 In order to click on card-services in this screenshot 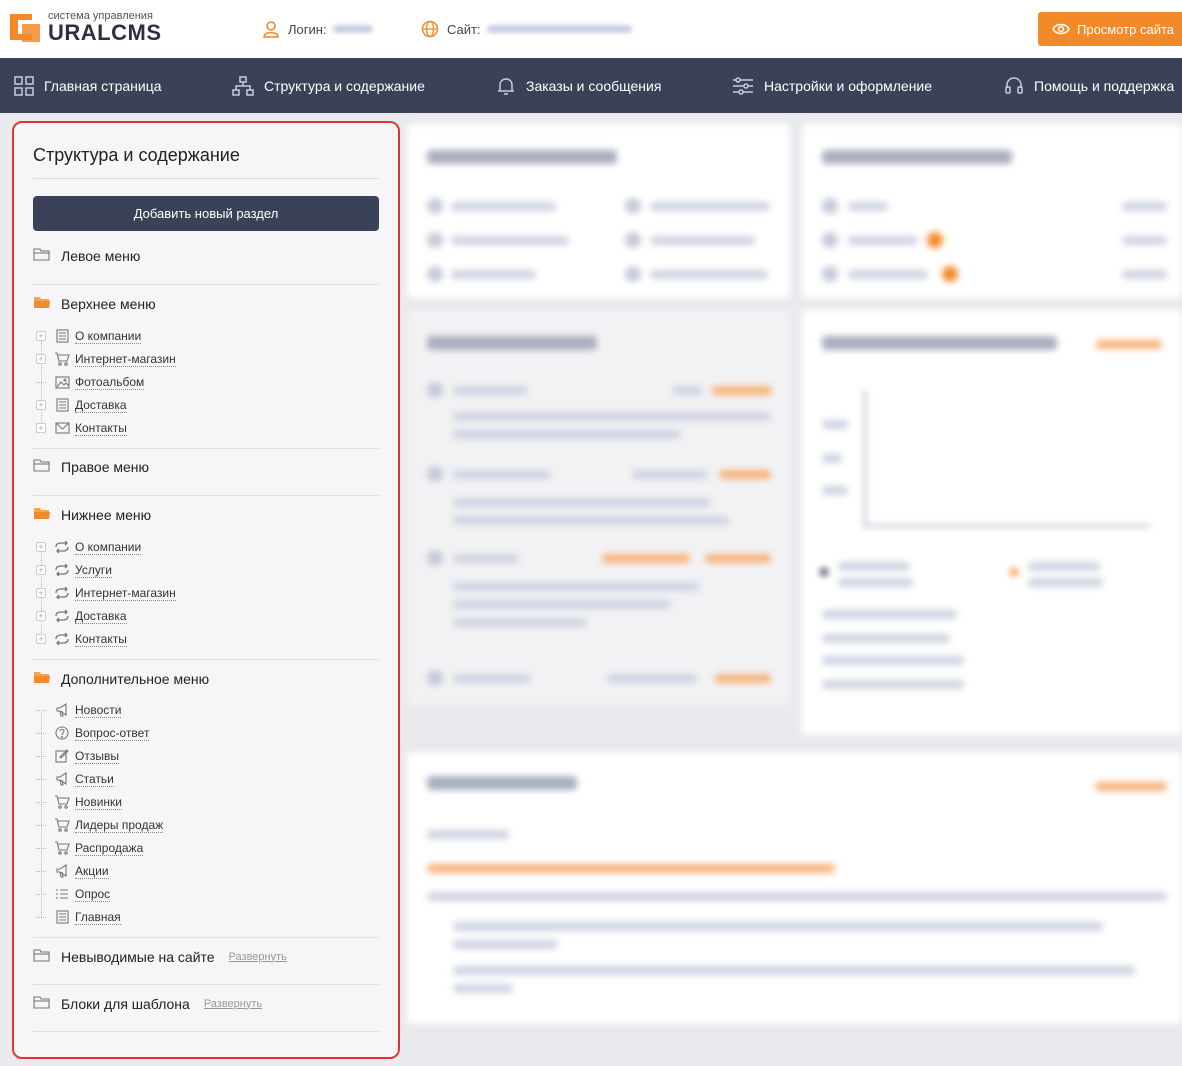, I will do `click(598, 507)`.